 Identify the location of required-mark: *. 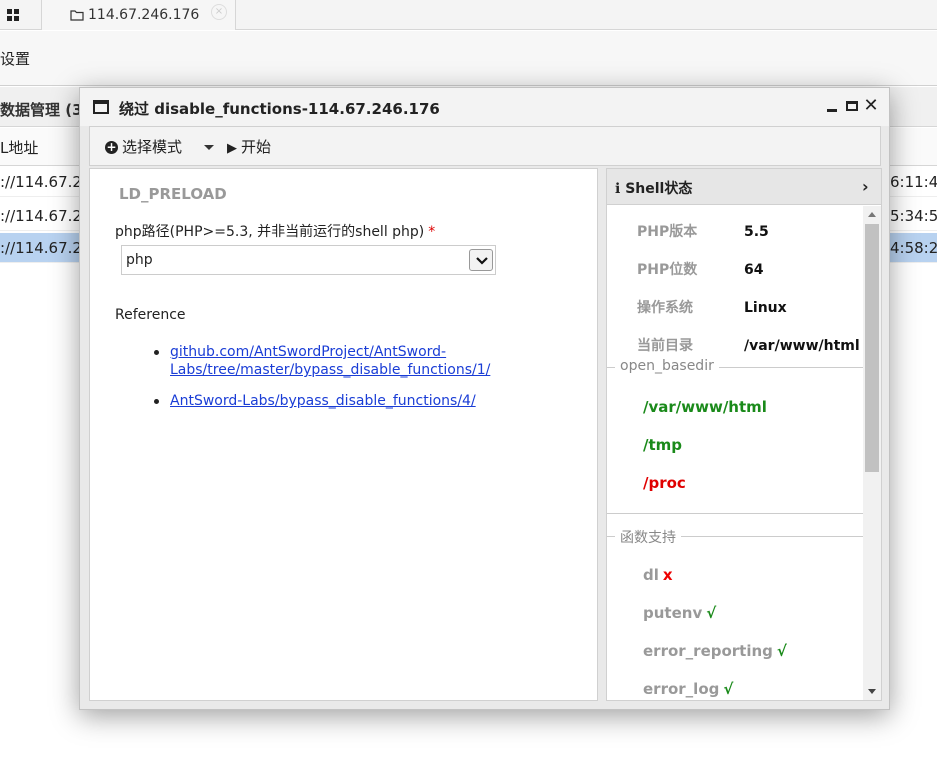
(432, 232).